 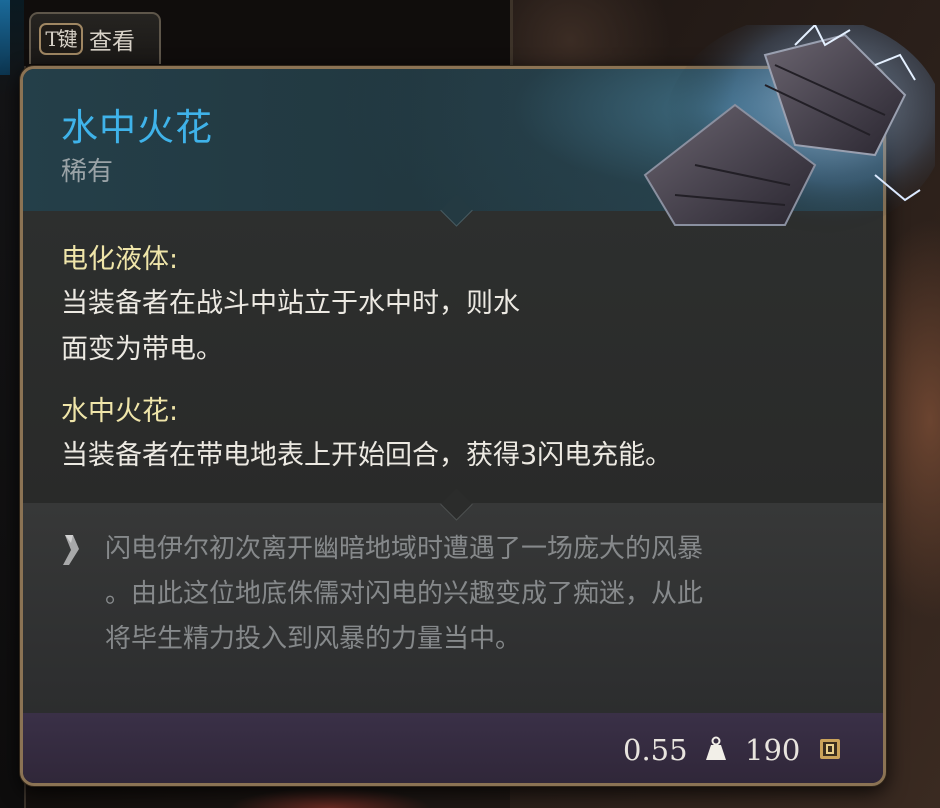 What do you see at coordinates (71, 550) in the screenshot?
I see `quill-icon` at bounding box center [71, 550].